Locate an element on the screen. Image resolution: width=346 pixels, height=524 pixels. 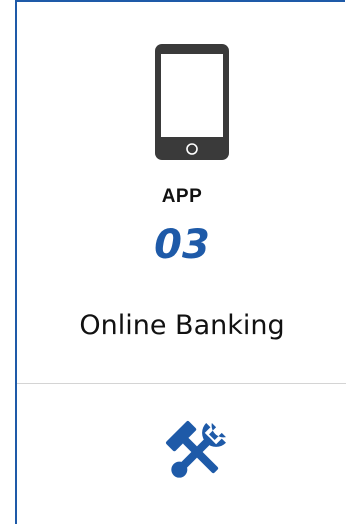
divider is located at coordinates (181, 383).